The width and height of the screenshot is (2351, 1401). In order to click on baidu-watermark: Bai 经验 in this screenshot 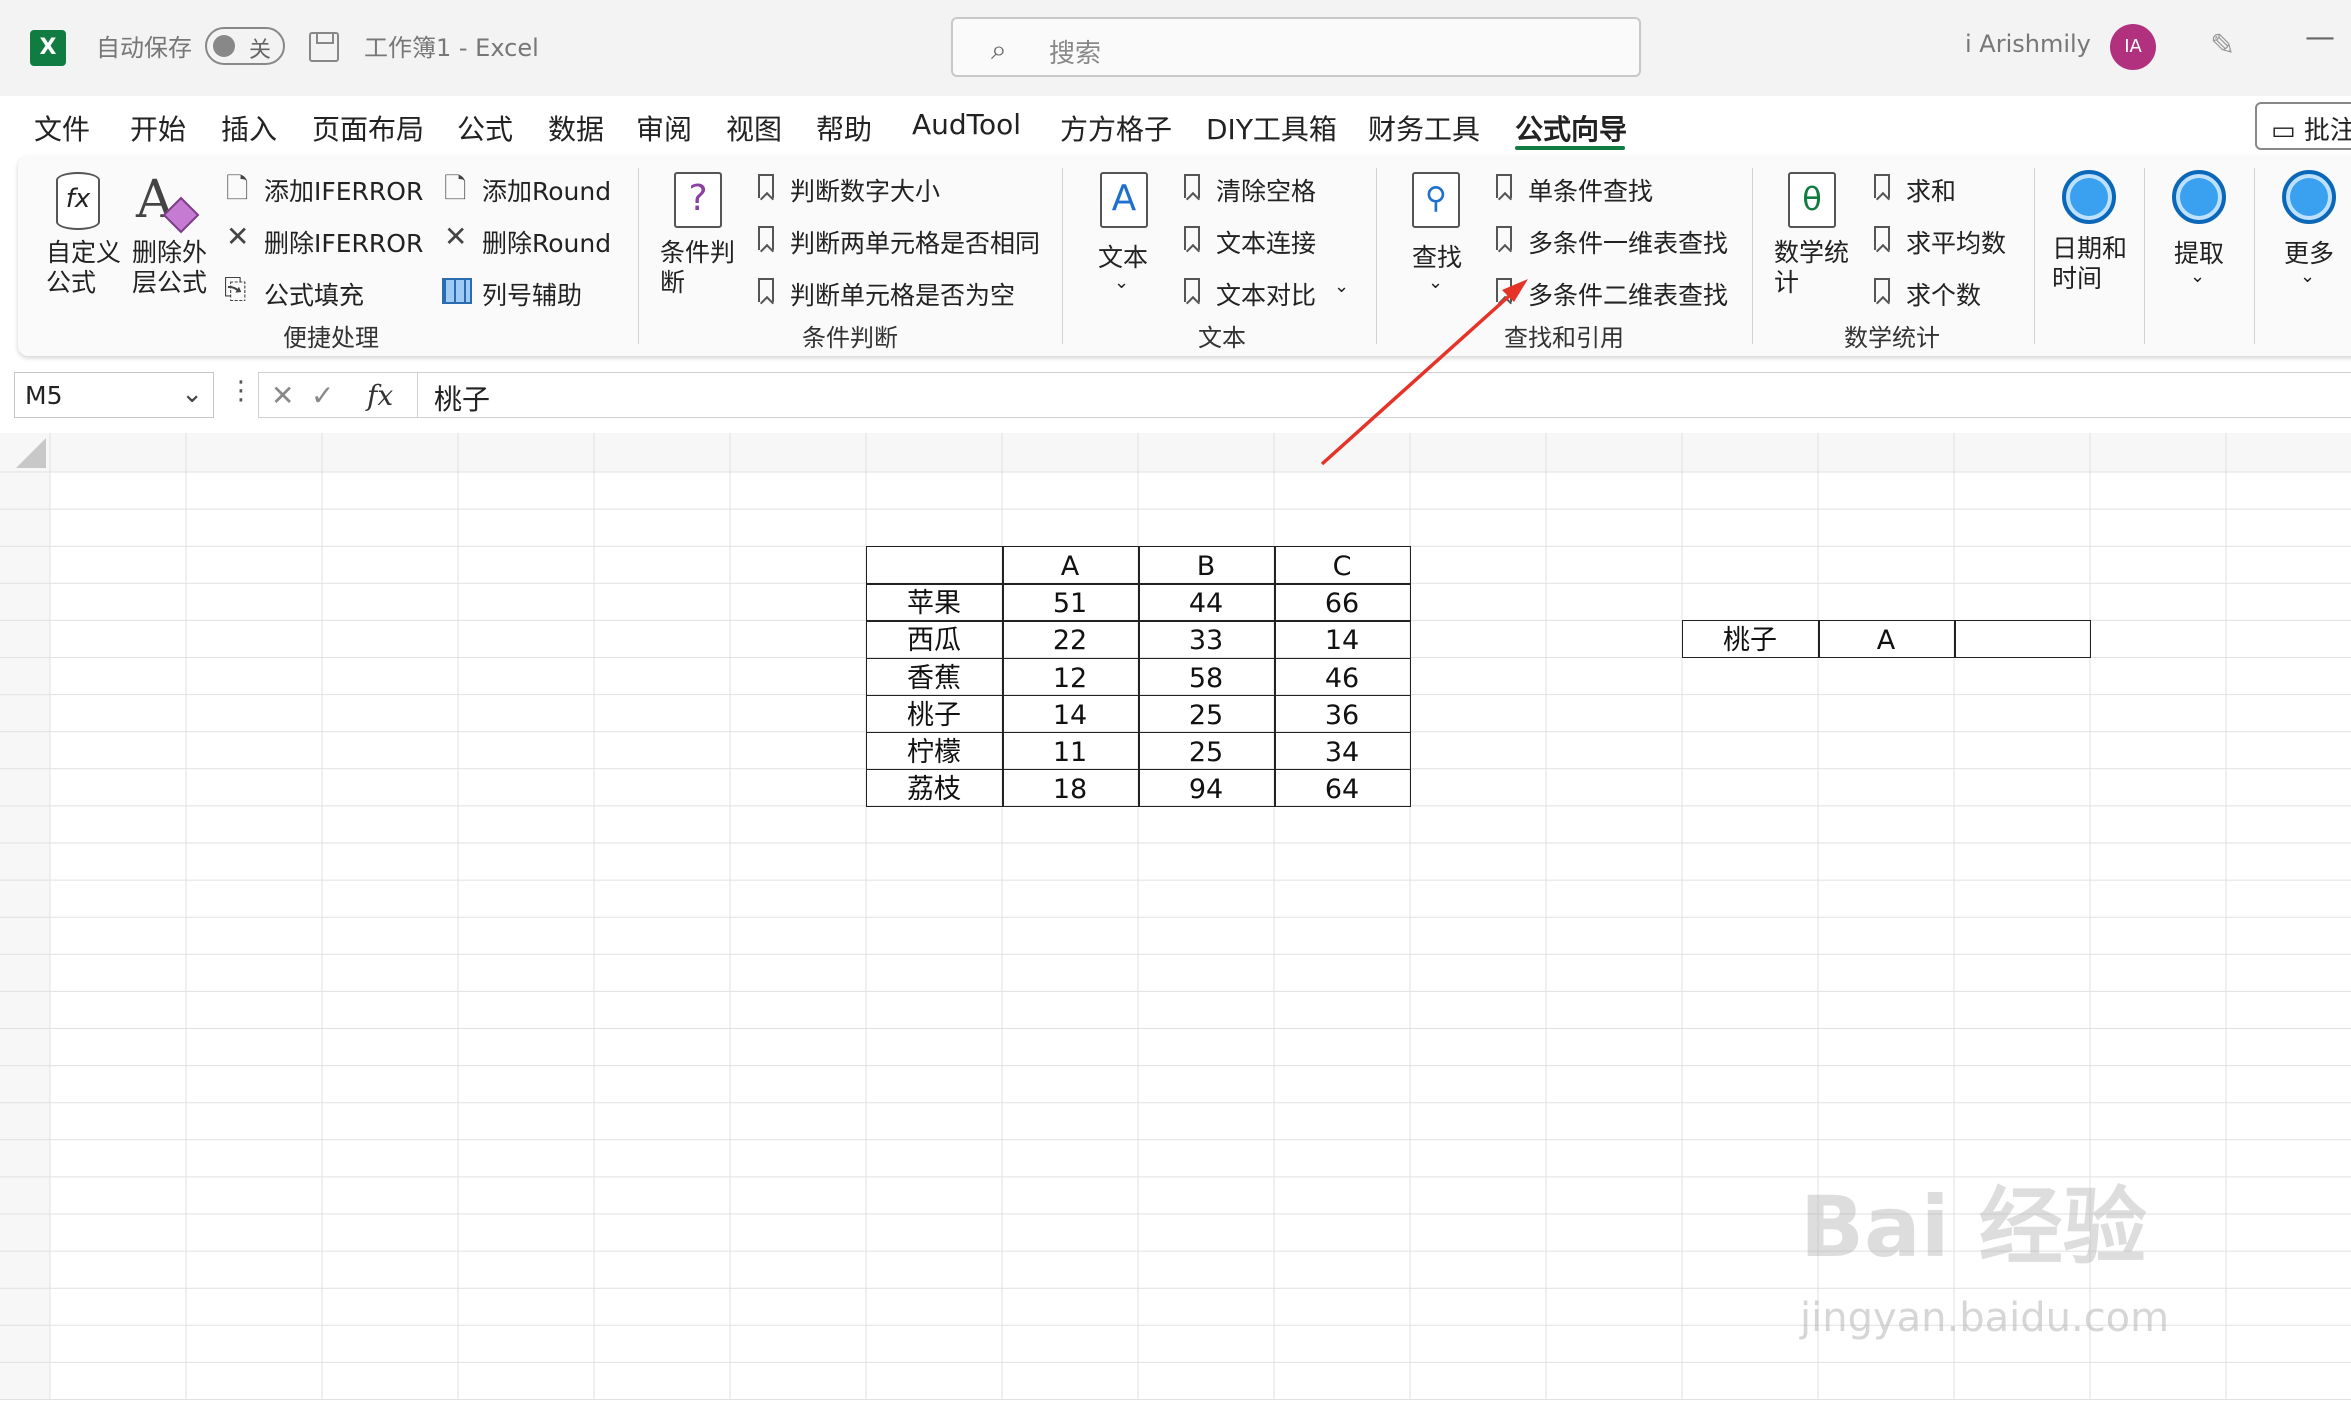, I will do `click(1973, 1227)`.